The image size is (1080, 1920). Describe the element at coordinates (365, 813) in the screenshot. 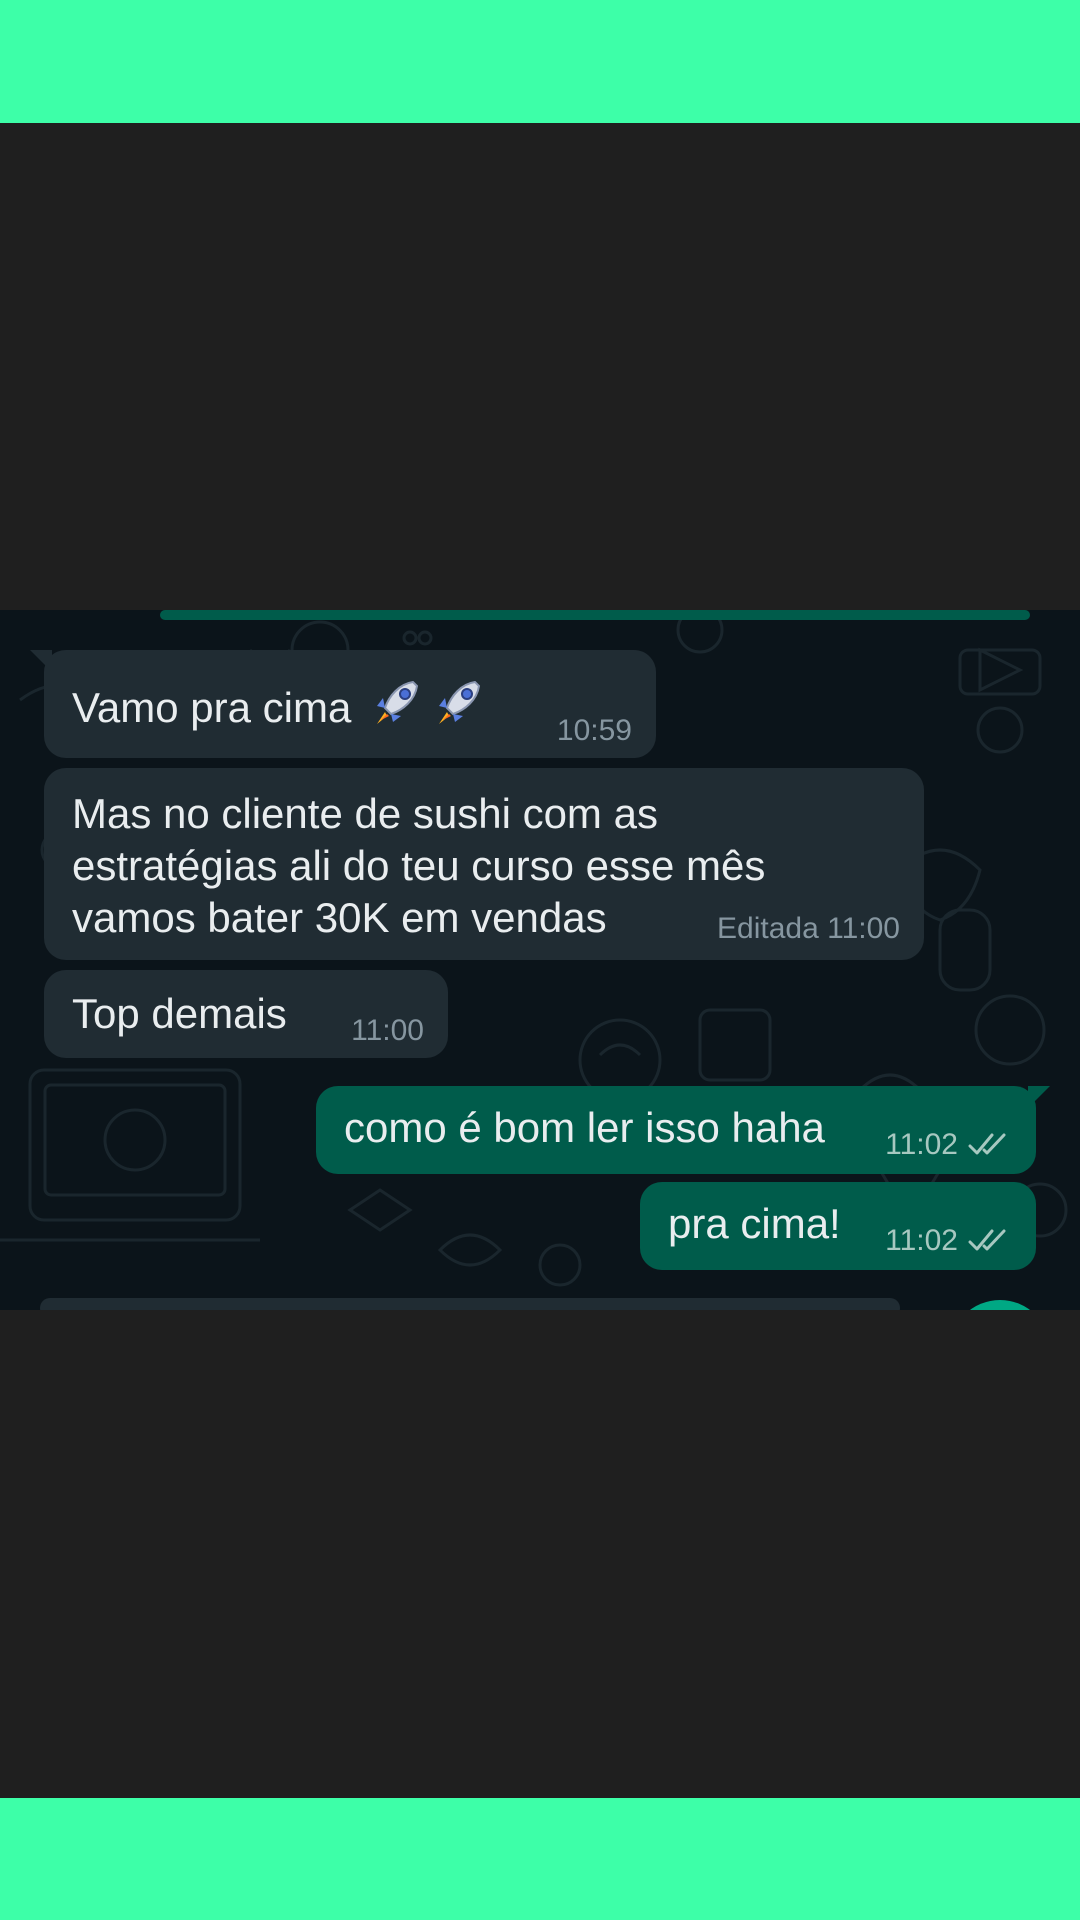

I see `message-line: Mas no cliente de sushi com as` at that location.